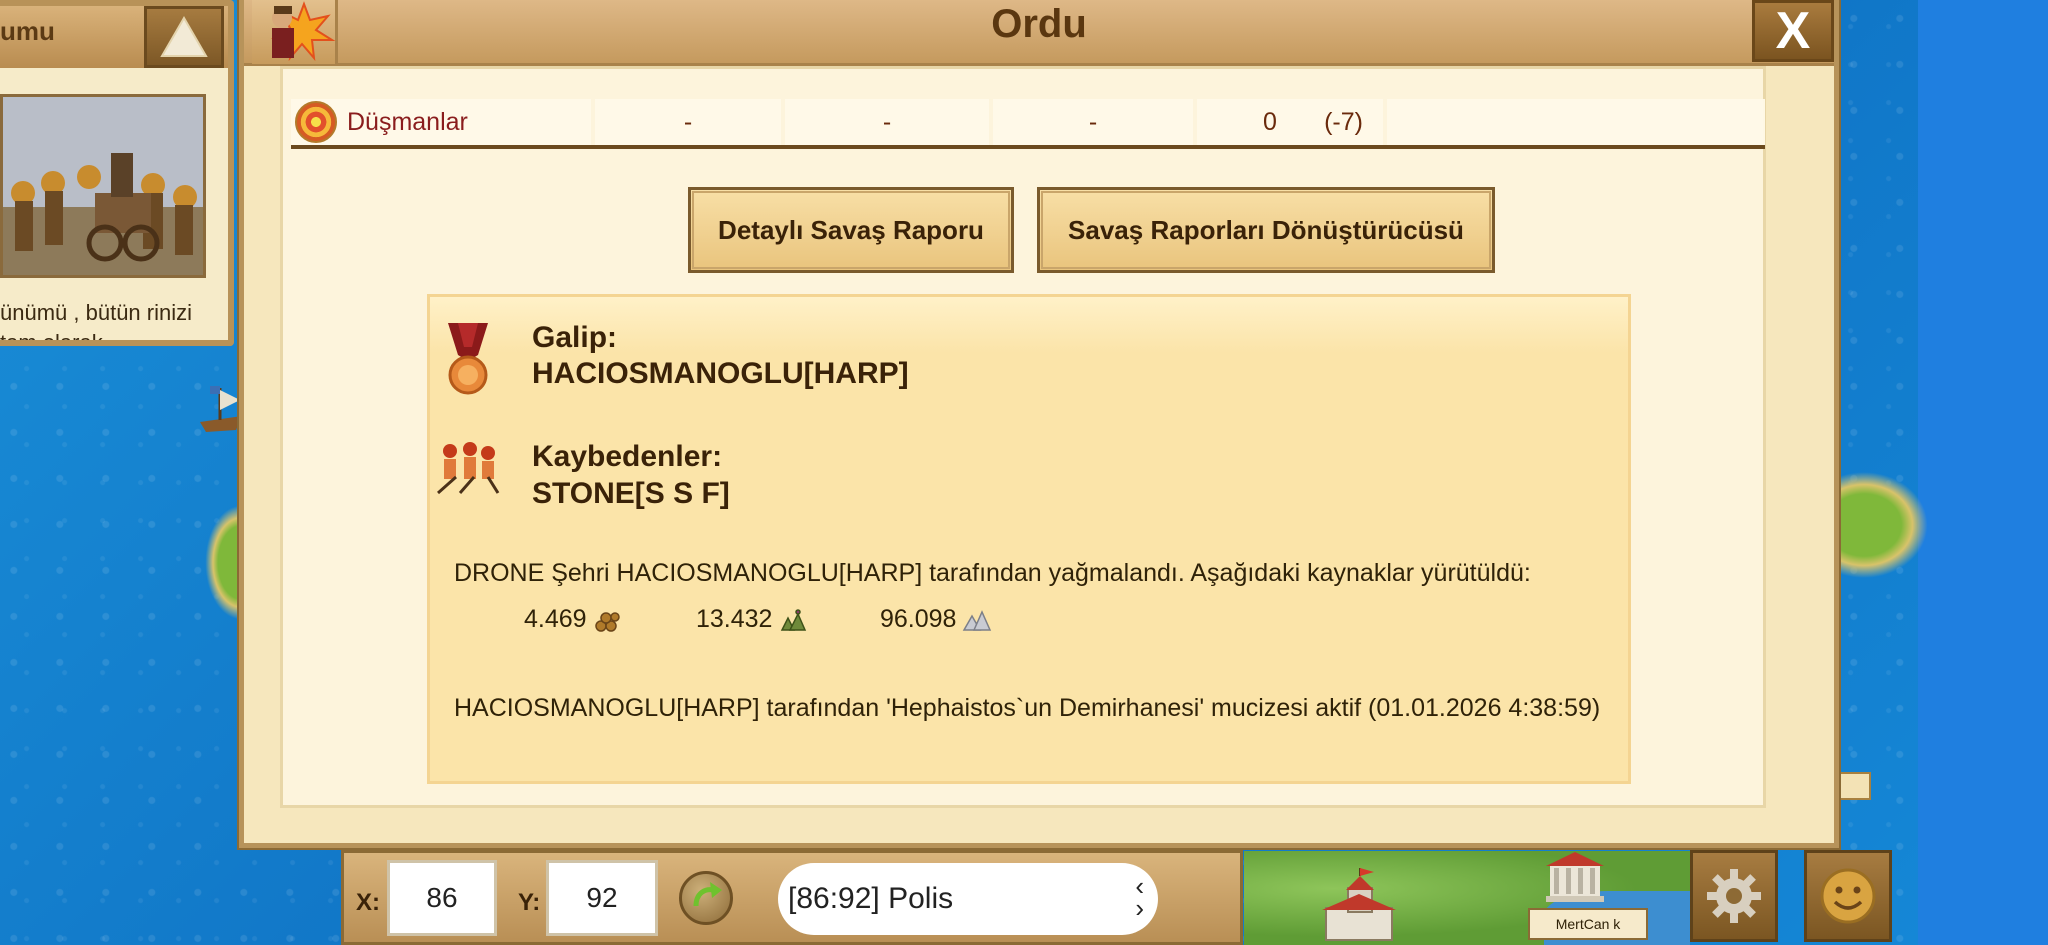  I want to click on enemies-label: Düşmanlar, so click(407, 121).